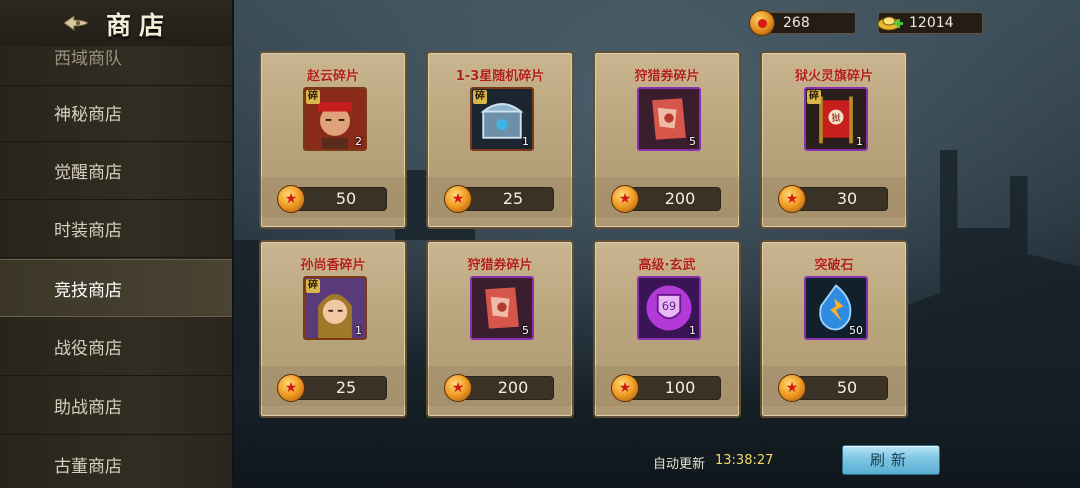 The height and width of the screenshot is (488, 1080). Describe the element at coordinates (88, 173) in the screenshot. I see `sidebar-item-label: 觉醒商店` at that location.